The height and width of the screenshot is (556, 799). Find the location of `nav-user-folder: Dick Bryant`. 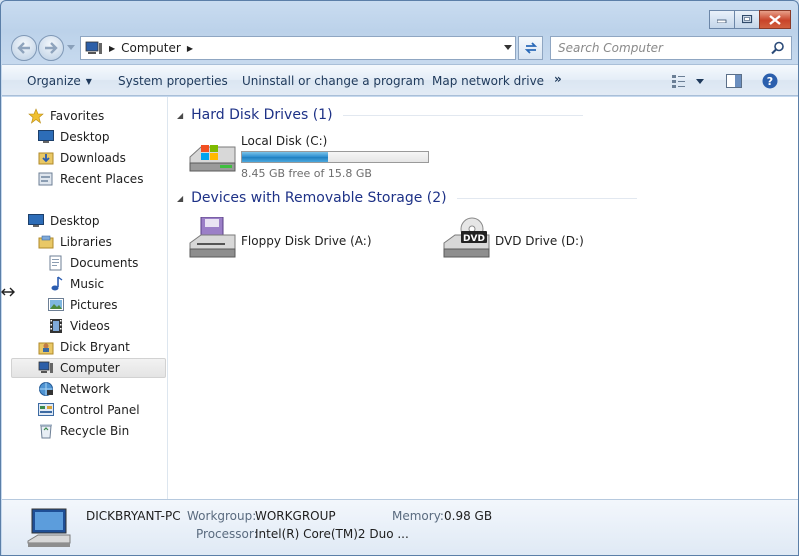

nav-user-folder: Dick Bryant is located at coordinates (84, 347).